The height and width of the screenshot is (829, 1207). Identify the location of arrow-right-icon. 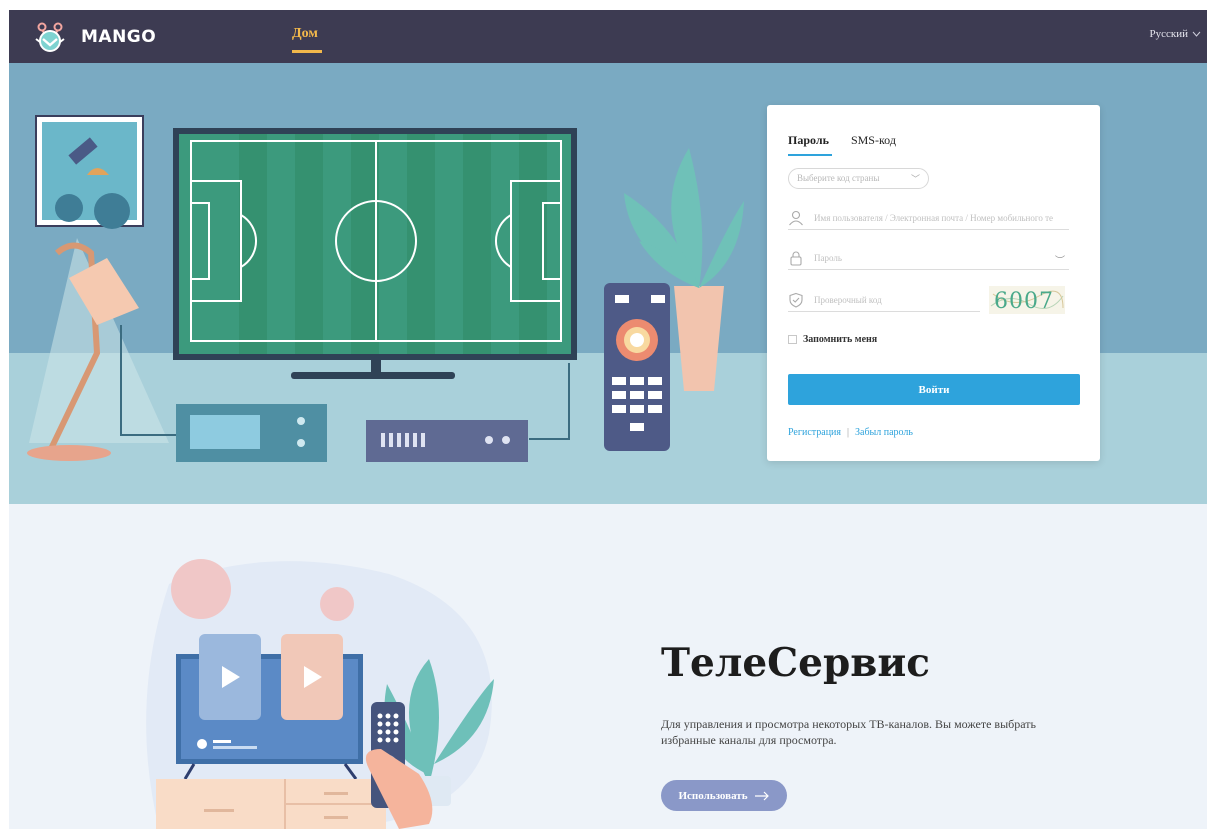
(761, 795).